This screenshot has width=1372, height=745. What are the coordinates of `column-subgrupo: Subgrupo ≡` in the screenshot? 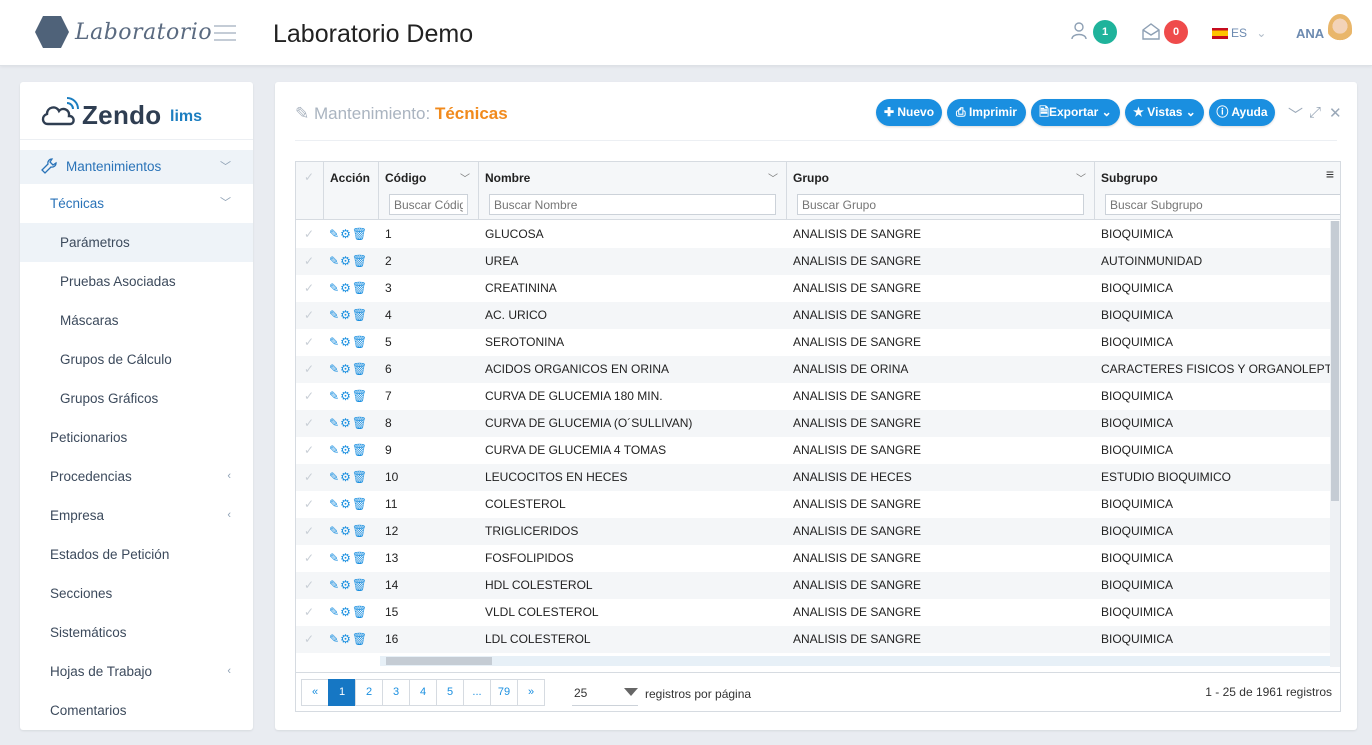 It's located at (1217, 191).